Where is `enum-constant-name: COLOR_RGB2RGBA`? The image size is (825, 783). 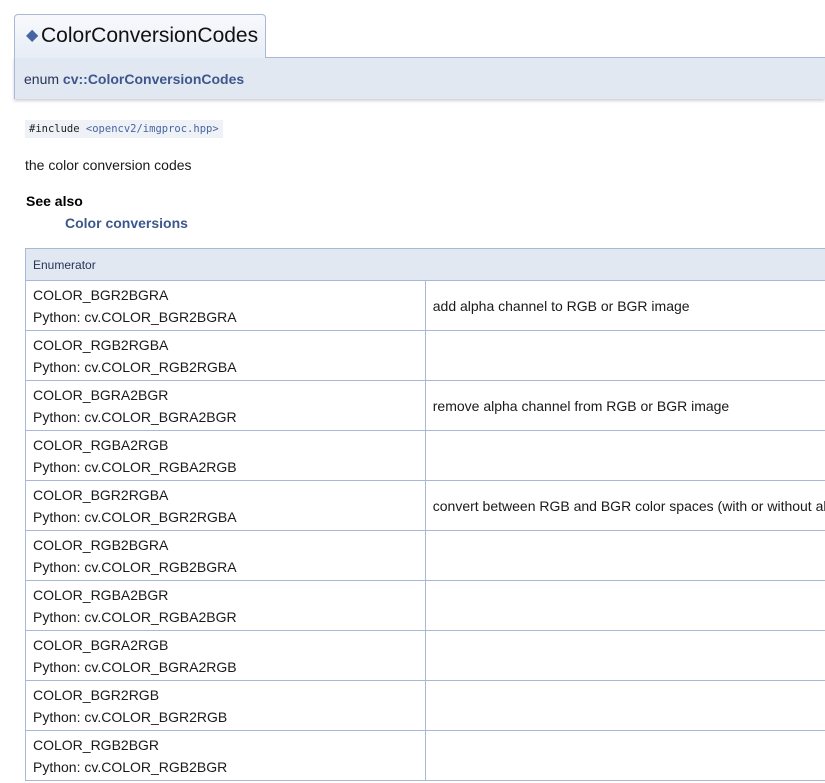 enum-constant-name: COLOR_RGB2RGBA is located at coordinates (101, 344).